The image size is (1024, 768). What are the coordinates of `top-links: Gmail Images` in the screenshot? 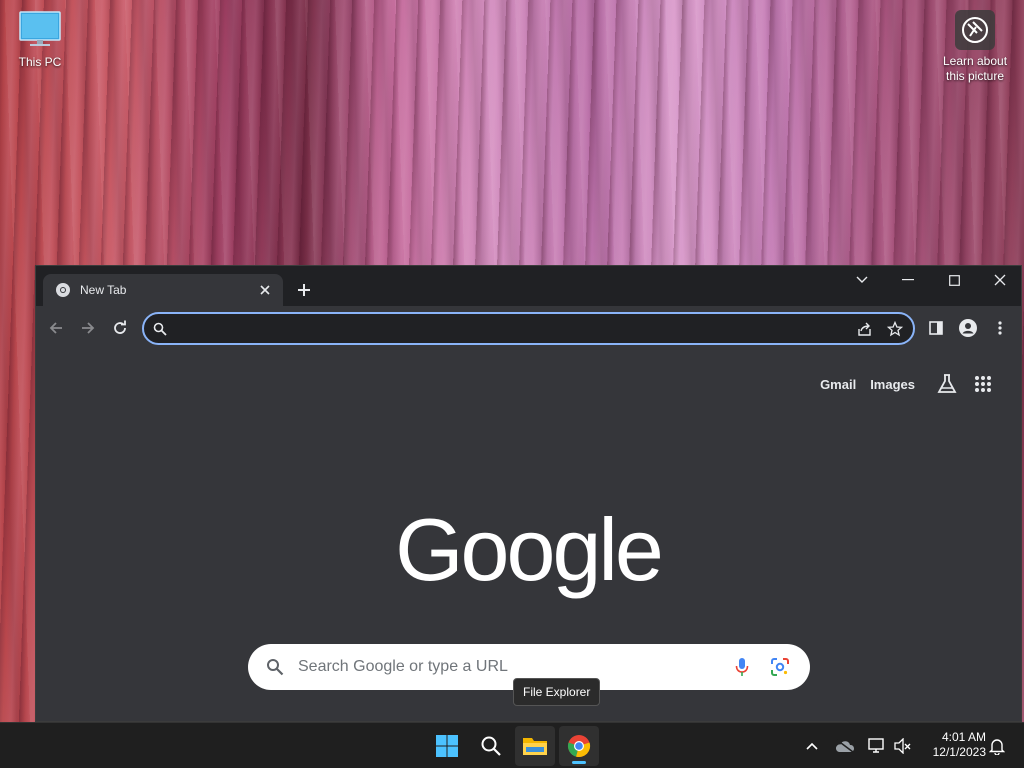 It's located at (910, 384).